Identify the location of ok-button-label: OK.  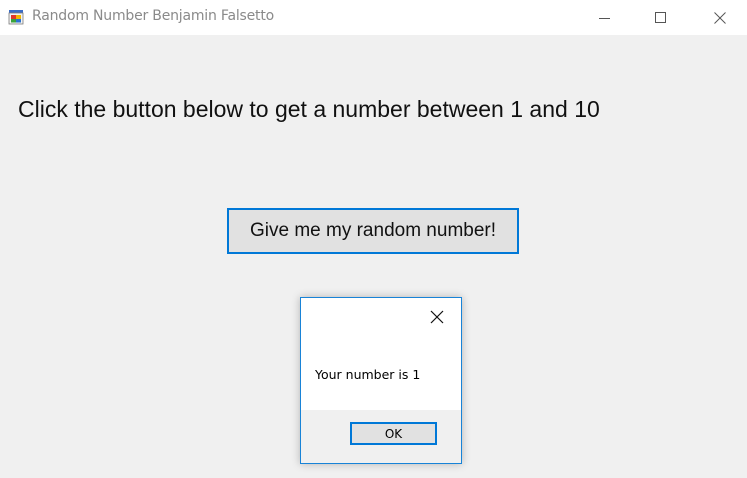
(393, 433).